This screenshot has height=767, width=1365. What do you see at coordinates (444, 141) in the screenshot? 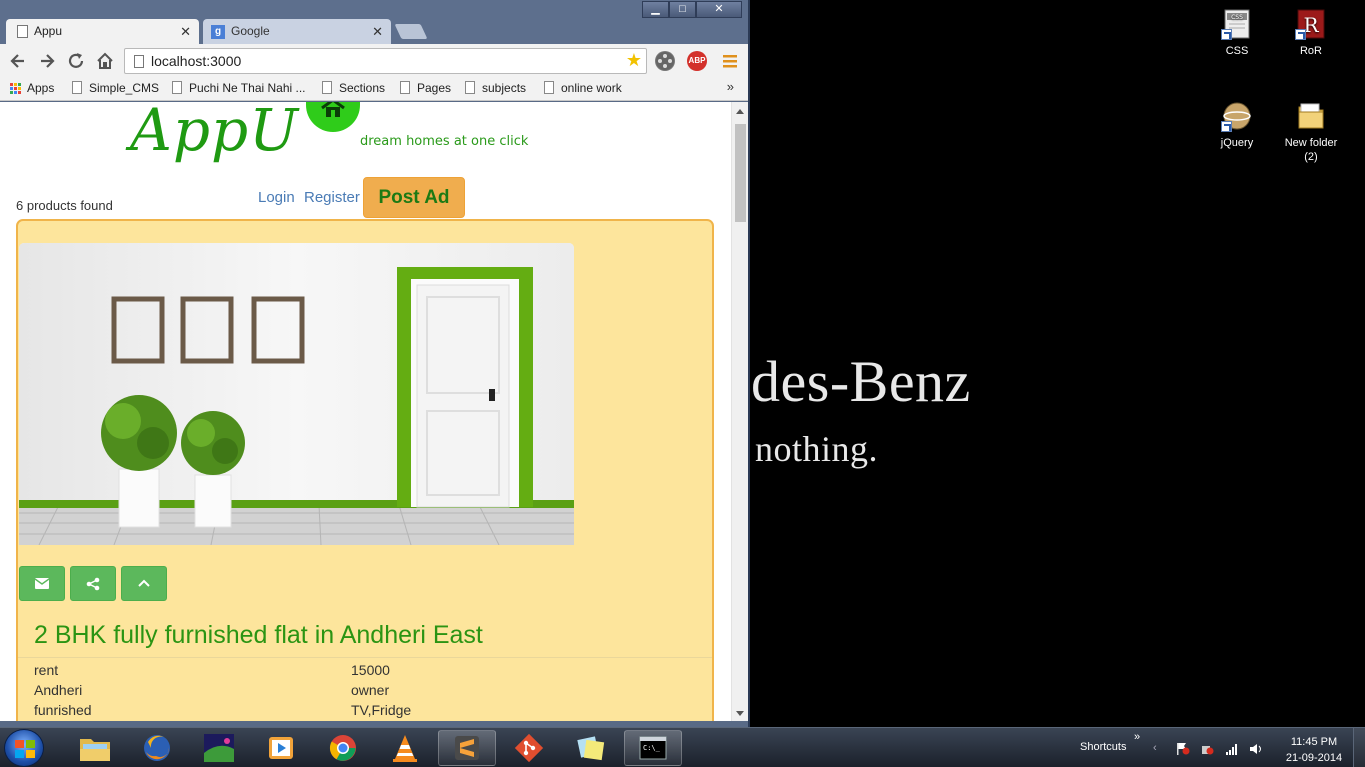
I see `site-tagline: dream homes at one click` at bounding box center [444, 141].